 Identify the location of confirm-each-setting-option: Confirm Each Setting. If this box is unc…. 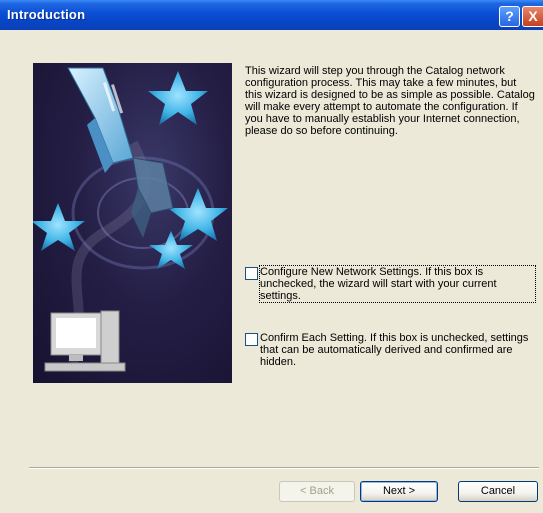
(390, 352).